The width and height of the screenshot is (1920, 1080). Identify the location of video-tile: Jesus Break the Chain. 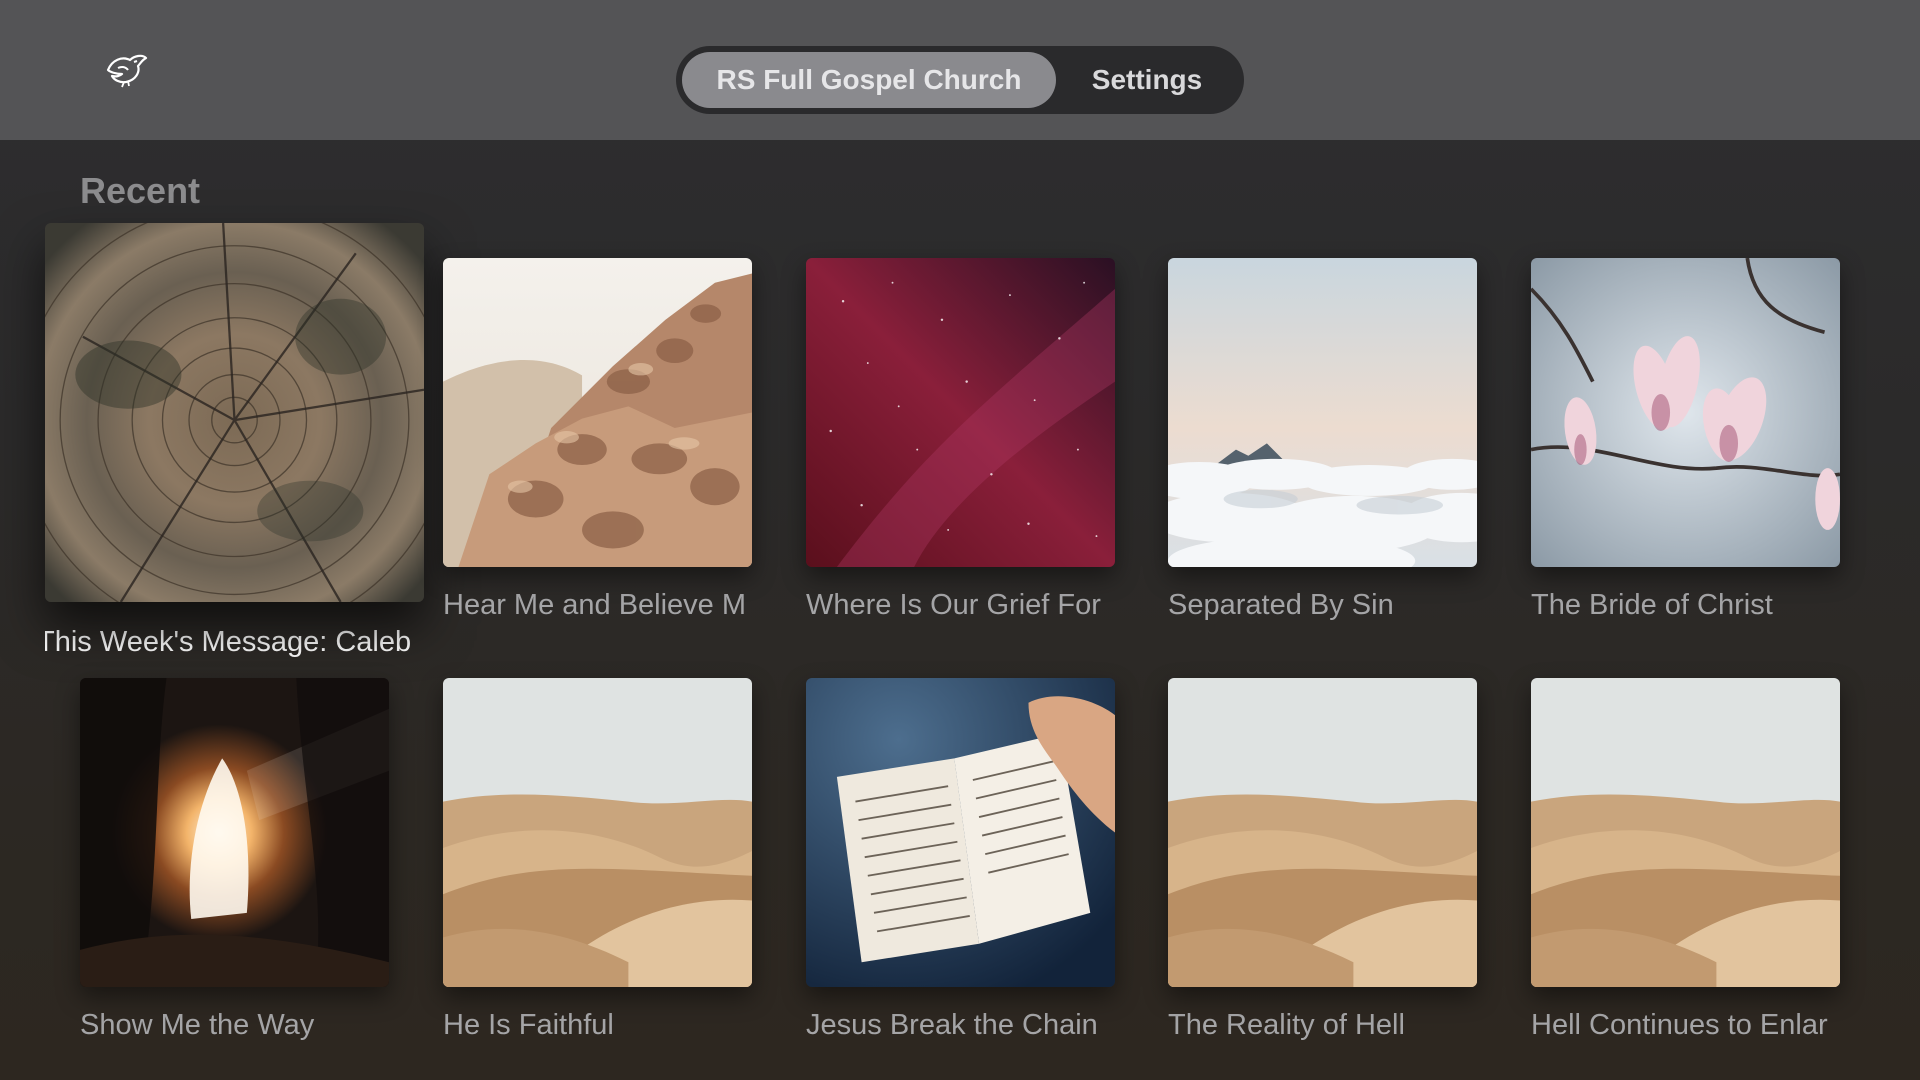
(960, 860).